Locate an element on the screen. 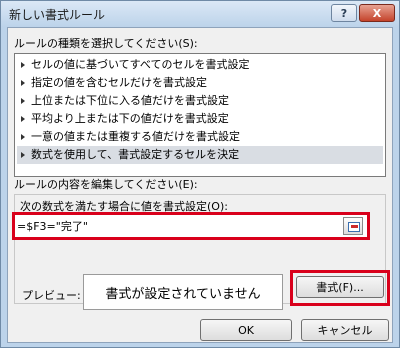 The image size is (400, 348). rule-type-item: 一意の値または重複する値だけを書式設定 is located at coordinates (200, 137).